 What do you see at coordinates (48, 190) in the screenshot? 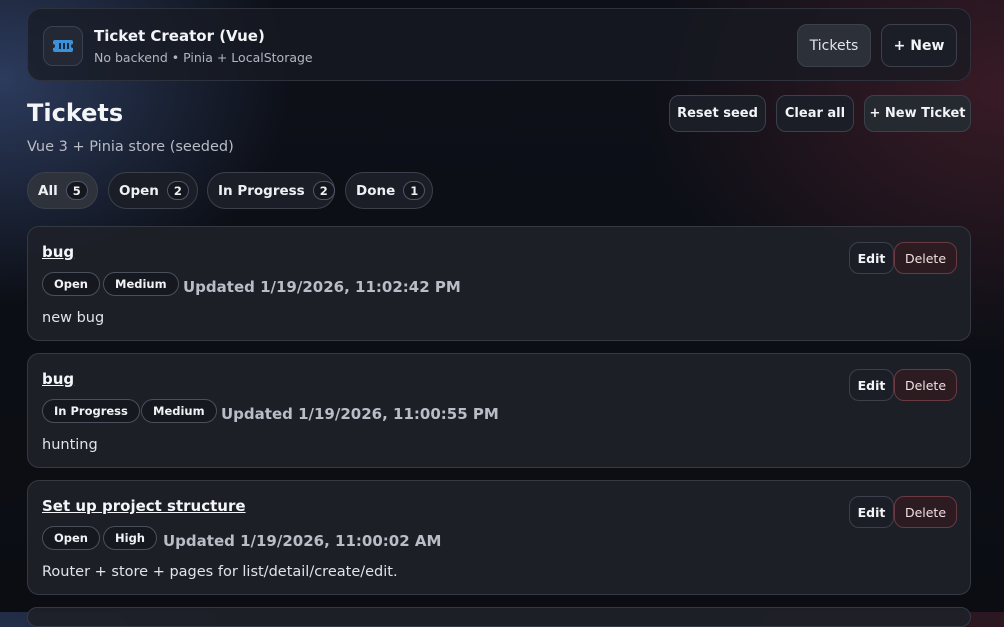
I see `filter-chip-label: All` at bounding box center [48, 190].